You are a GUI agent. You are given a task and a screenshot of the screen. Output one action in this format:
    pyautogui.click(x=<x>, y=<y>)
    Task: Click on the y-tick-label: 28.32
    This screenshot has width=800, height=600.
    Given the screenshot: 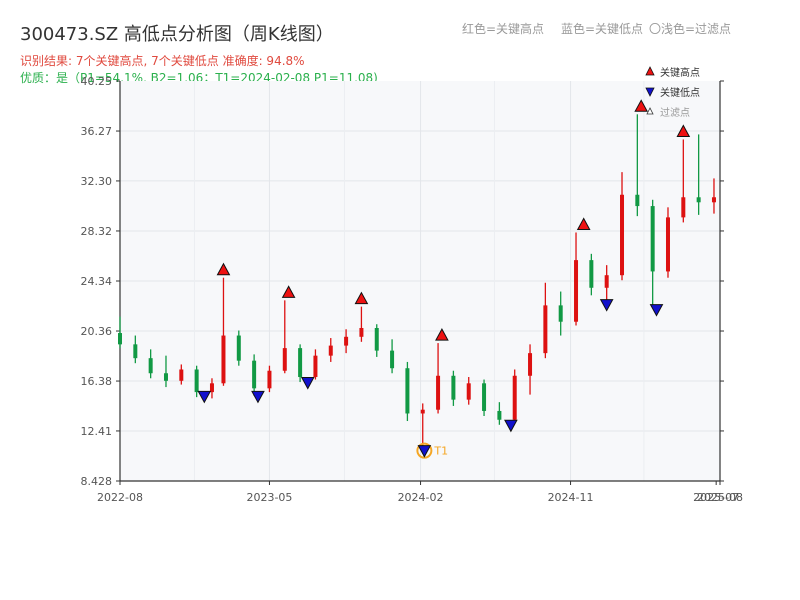 What is the action you would take?
    pyautogui.click(x=97, y=231)
    